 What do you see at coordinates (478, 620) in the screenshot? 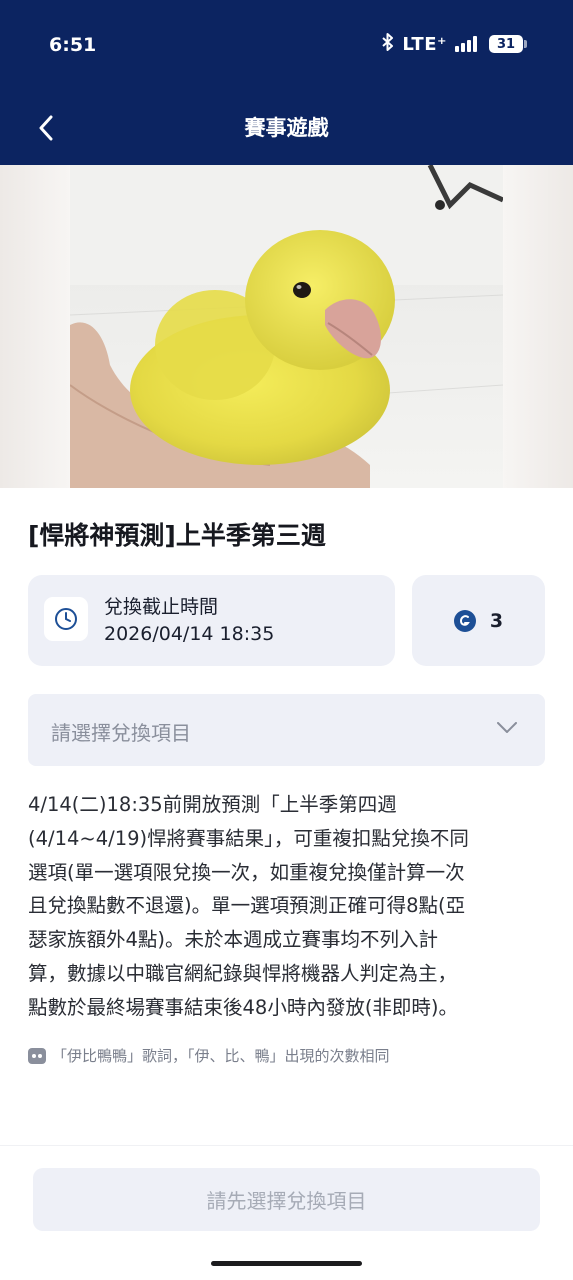
I see `point-cost-card: 3` at bounding box center [478, 620].